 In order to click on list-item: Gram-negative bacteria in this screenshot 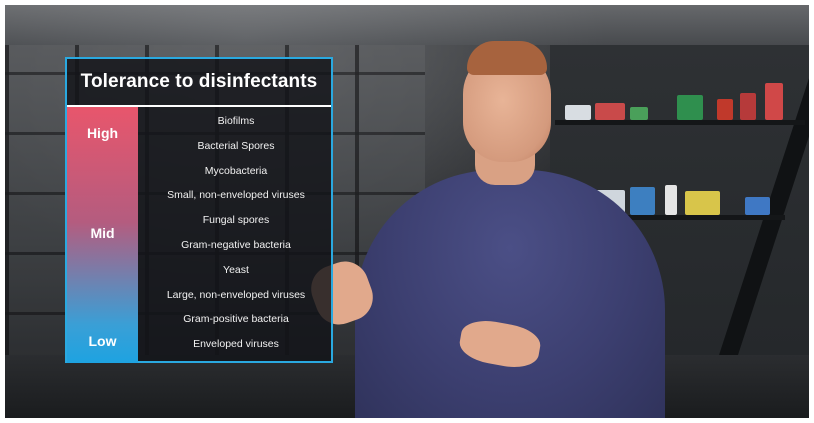, I will do `click(236, 244)`.